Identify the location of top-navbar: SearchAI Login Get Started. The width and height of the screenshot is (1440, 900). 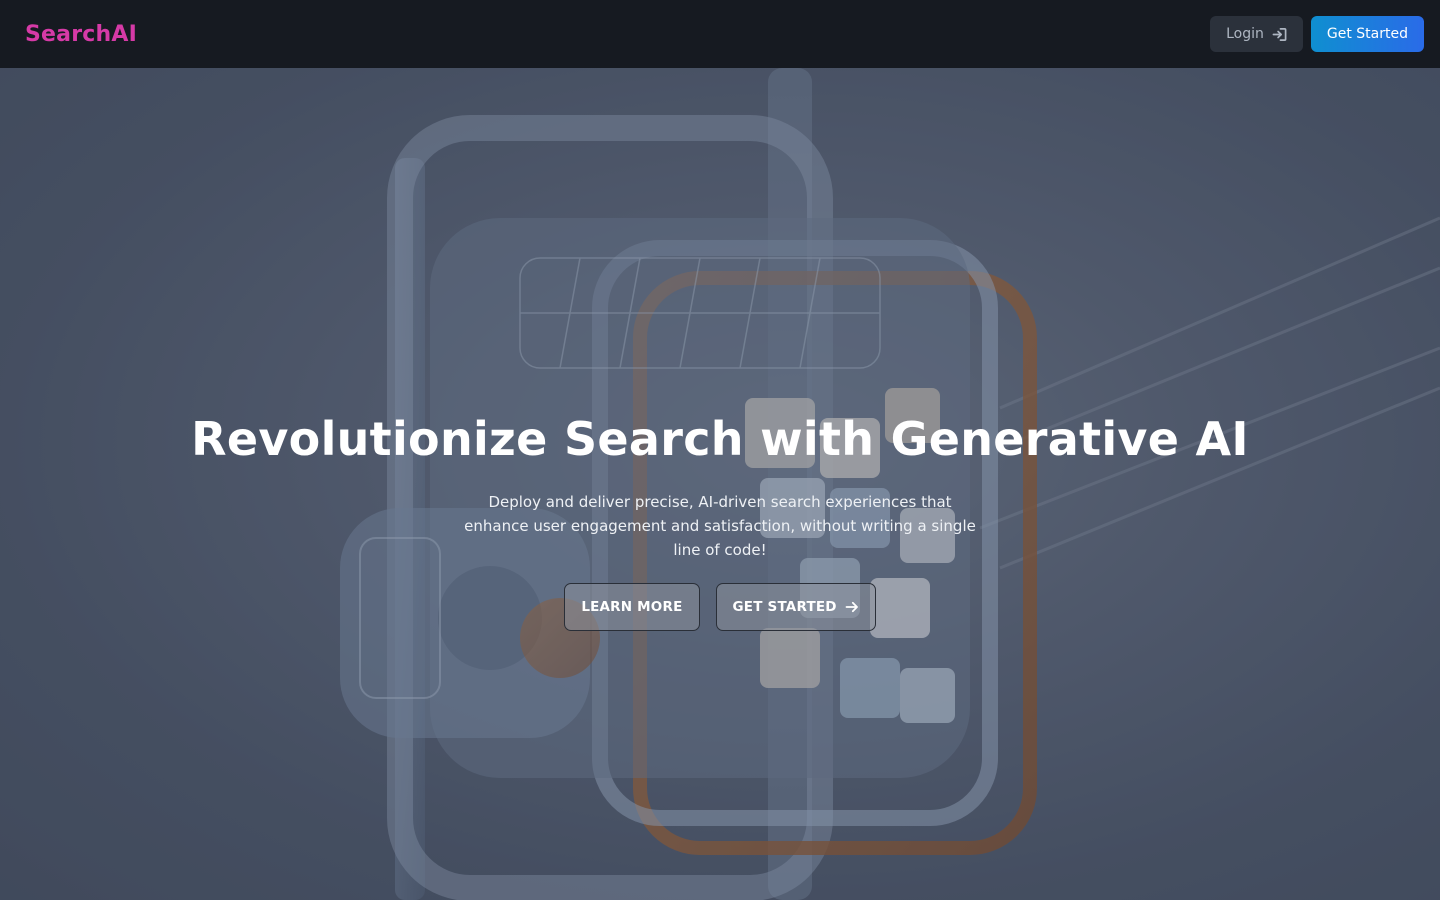
(720, 34).